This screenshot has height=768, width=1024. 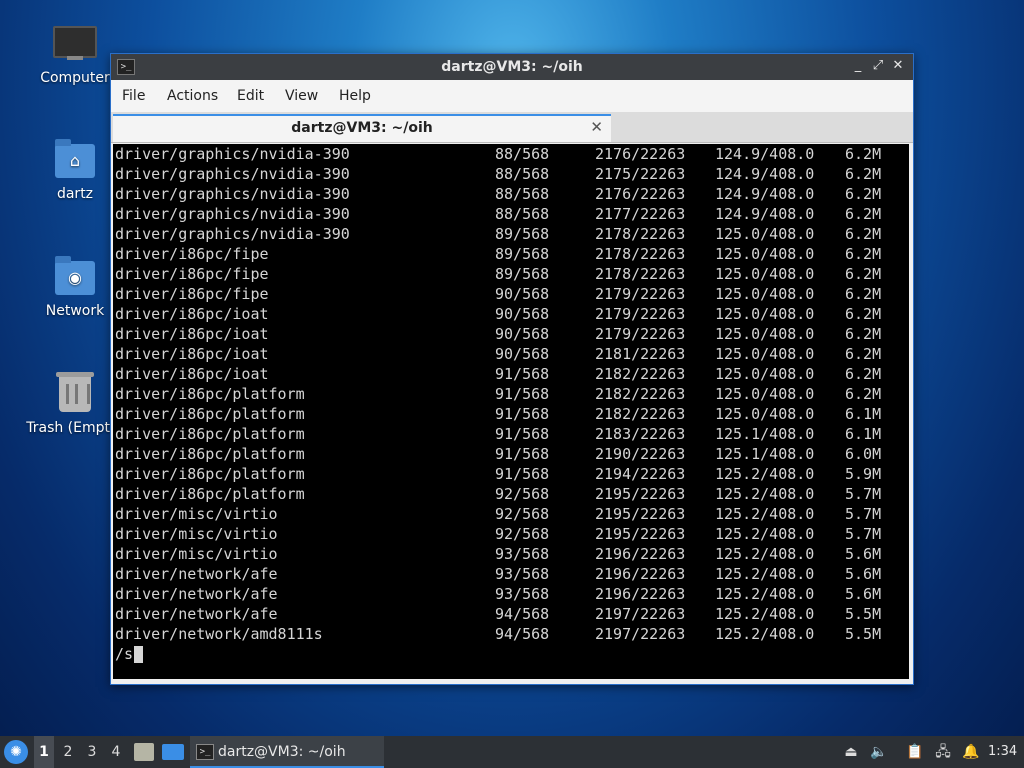 What do you see at coordinates (522, 334) in the screenshot?
I see `terminal-line-files: 90/568` at bounding box center [522, 334].